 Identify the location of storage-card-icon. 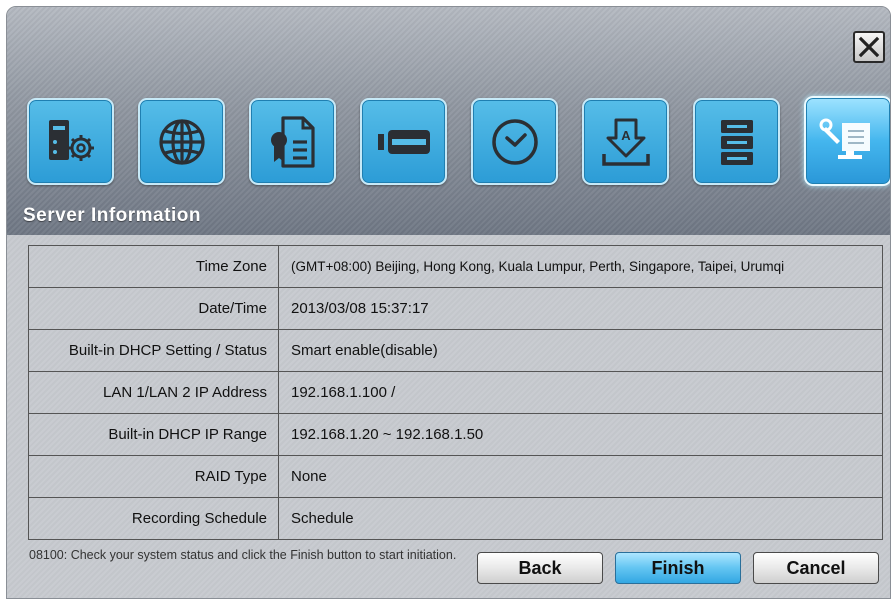
(403, 141).